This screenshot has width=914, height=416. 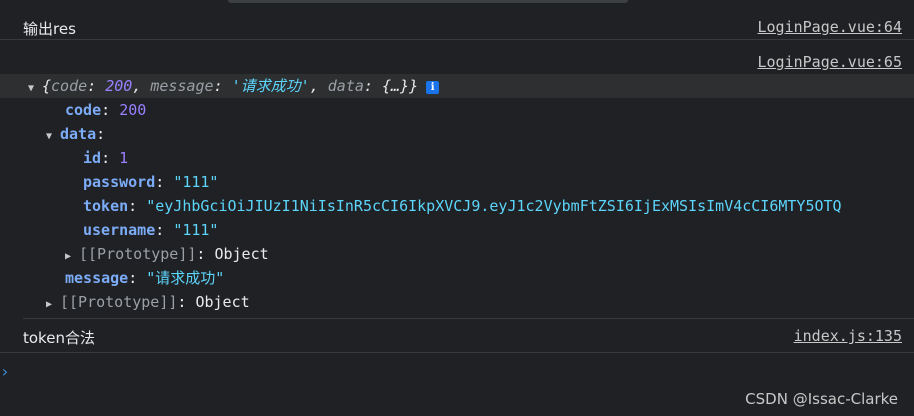 What do you see at coordinates (830, 62) in the screenshot?
I see `source-link: LoginPage.vue:65` at bounding box center [830, 62].